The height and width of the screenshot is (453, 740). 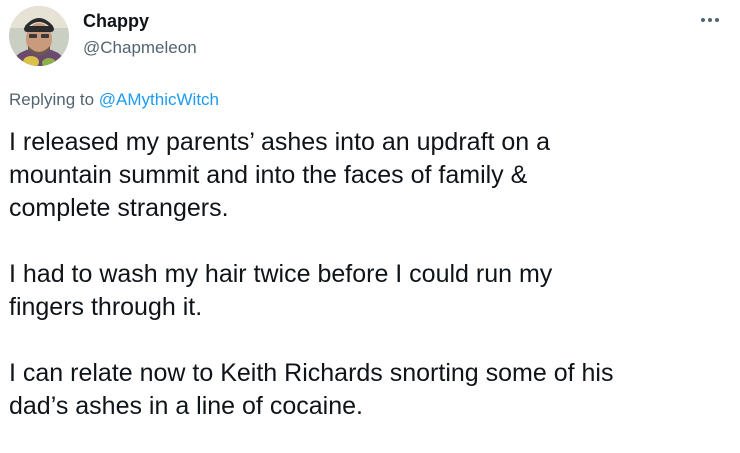 I want to click on author-avatar, so click(x=39, y=36).